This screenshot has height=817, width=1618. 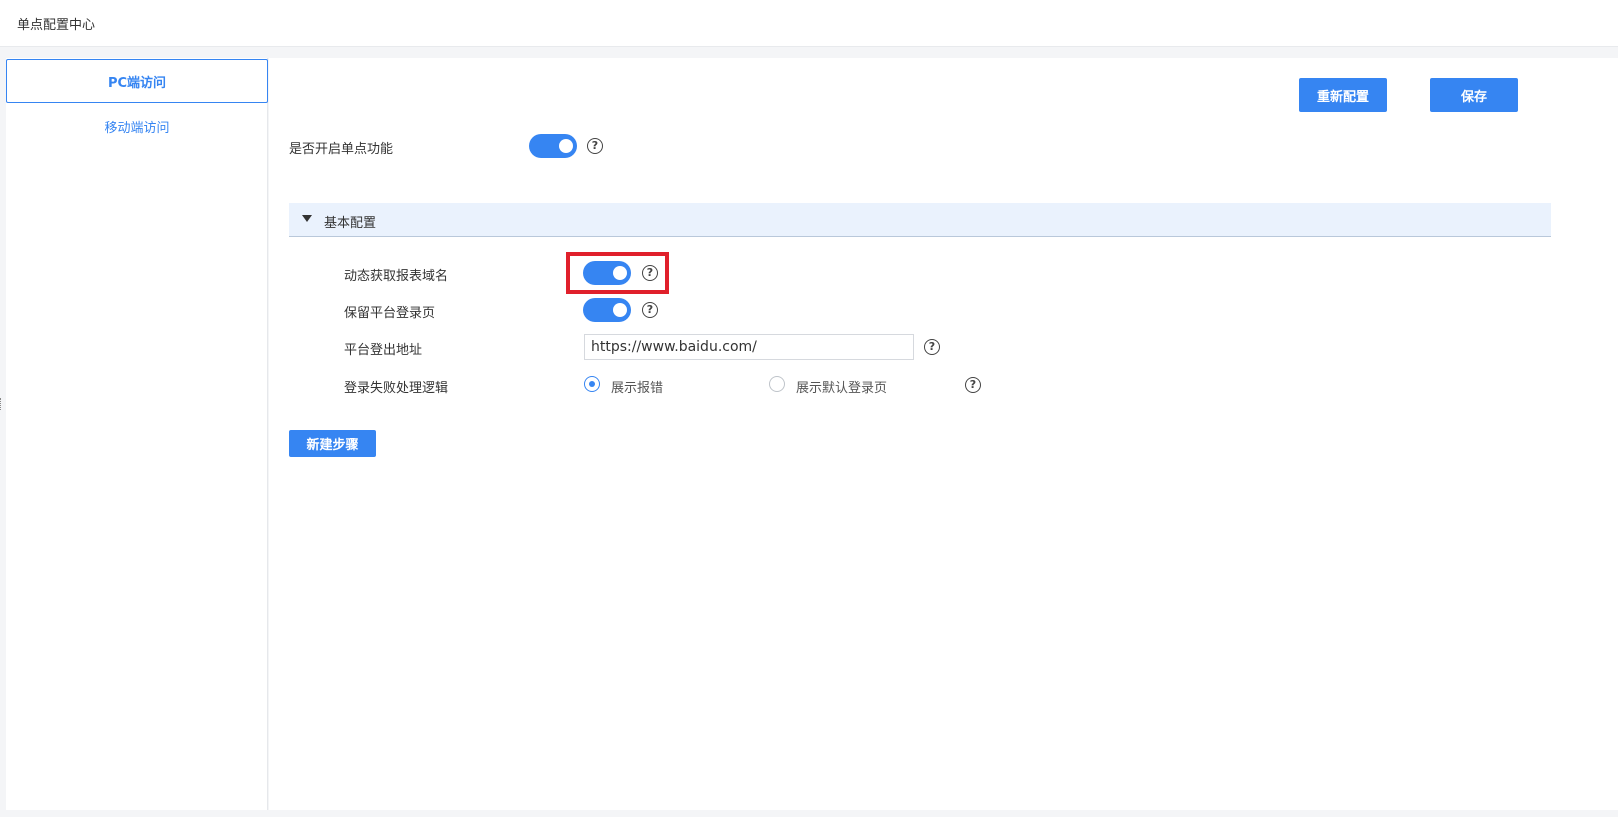 What do you see at coordinates (809, 23) in the screenshot?
I see `top-header: 单点配置中心` at bounding box center [809, 23].